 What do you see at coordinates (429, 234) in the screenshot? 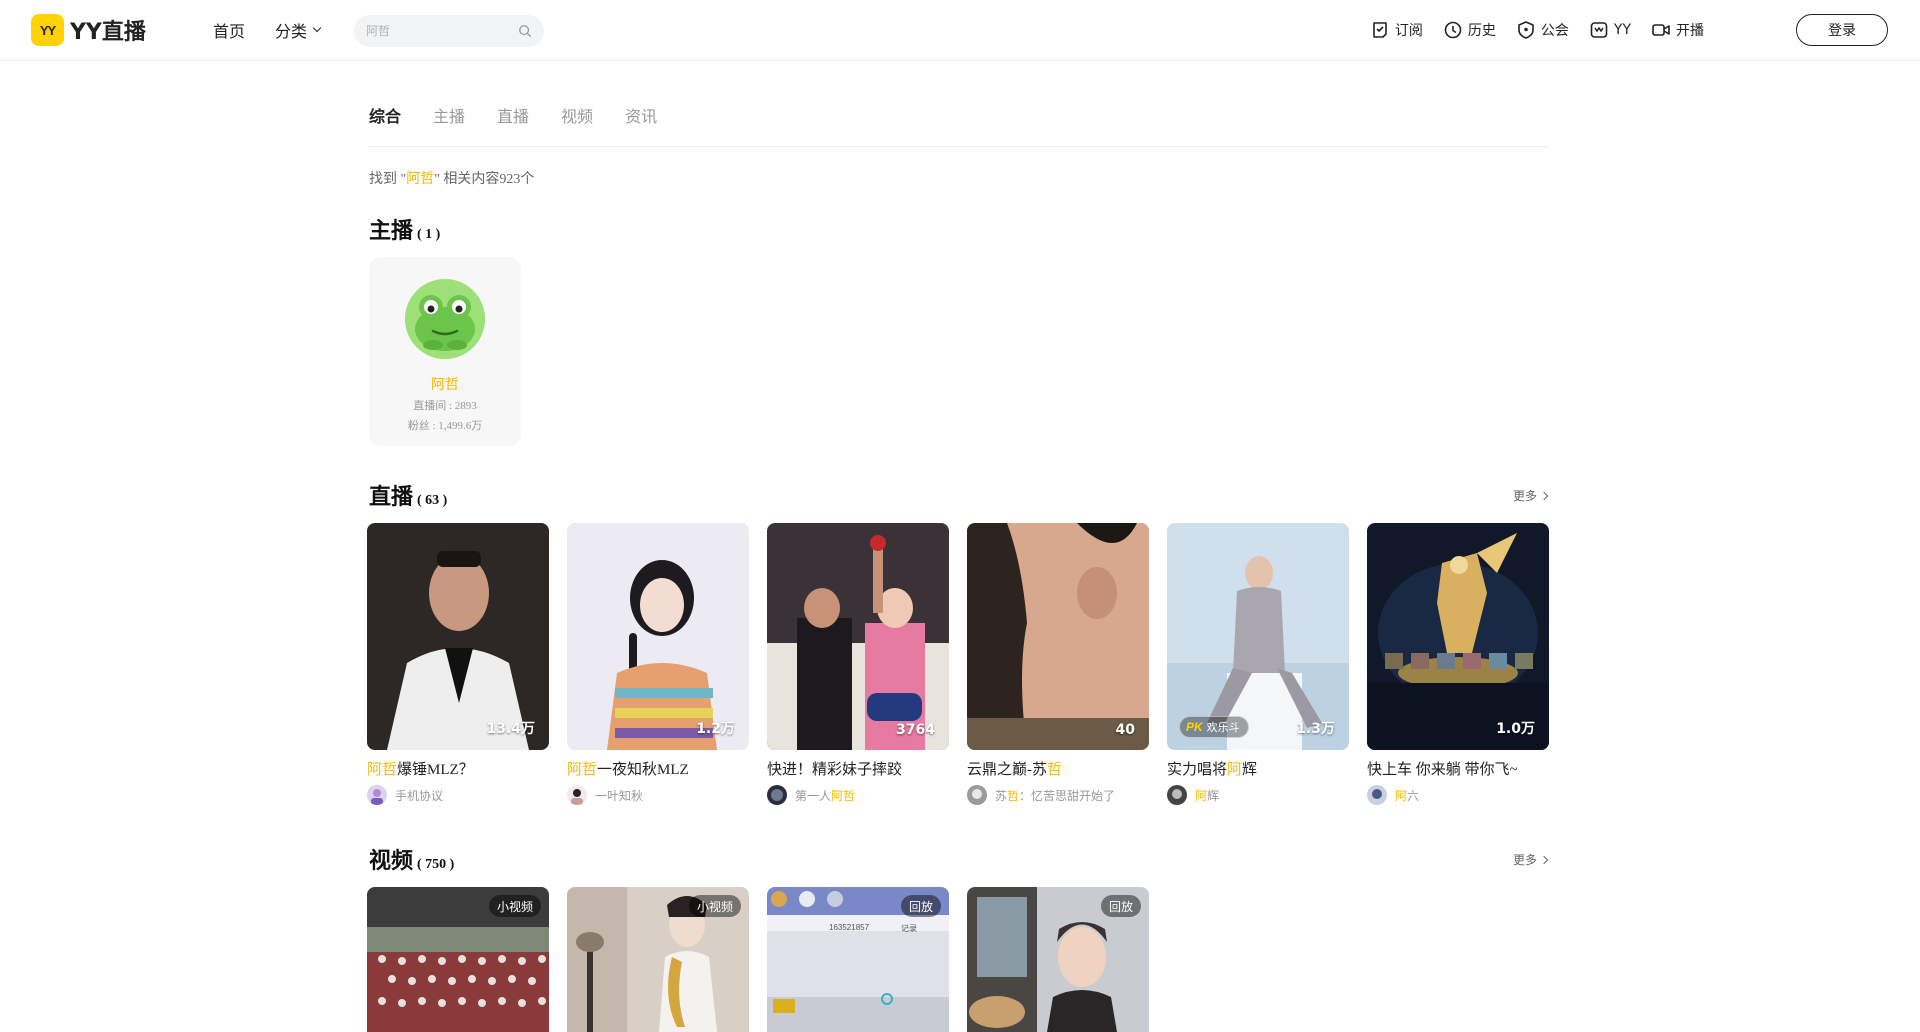
I see `anchors-count: ( 1 )` at bounding box center [429, 234].